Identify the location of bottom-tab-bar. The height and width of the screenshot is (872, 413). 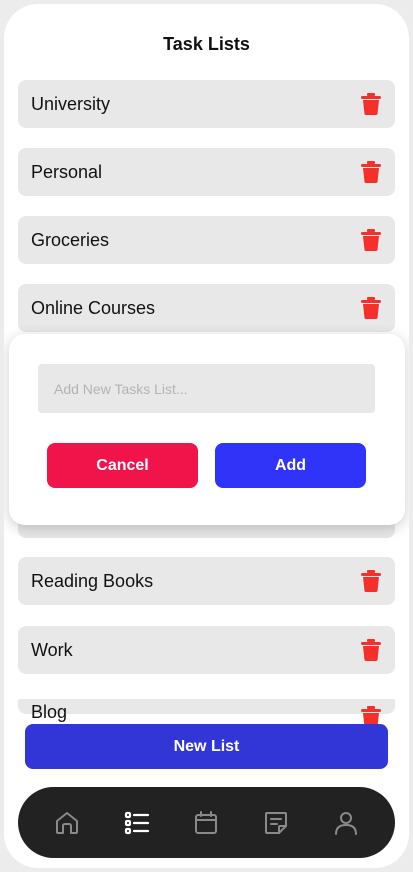
(206, 822).